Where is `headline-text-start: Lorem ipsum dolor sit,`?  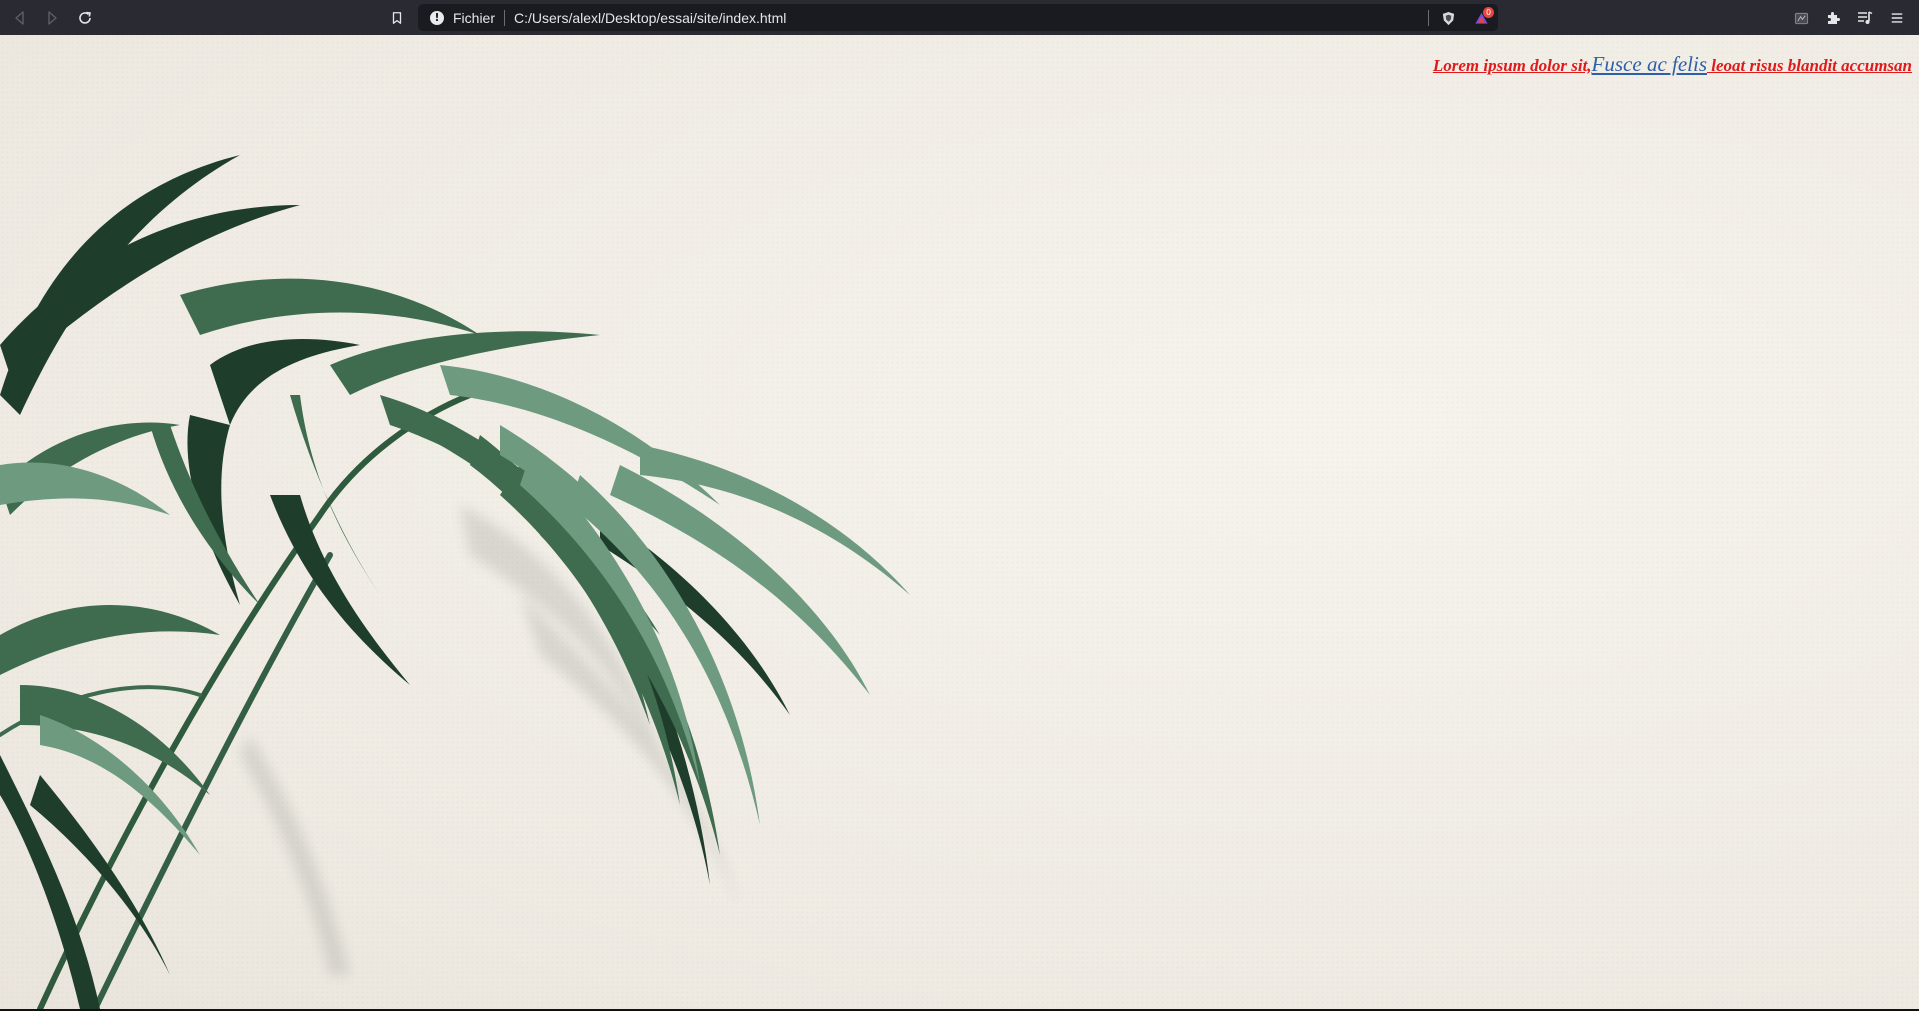 headline-text-start: Lorem ipsum dolor sit, is located at coordinates (1512, 65).